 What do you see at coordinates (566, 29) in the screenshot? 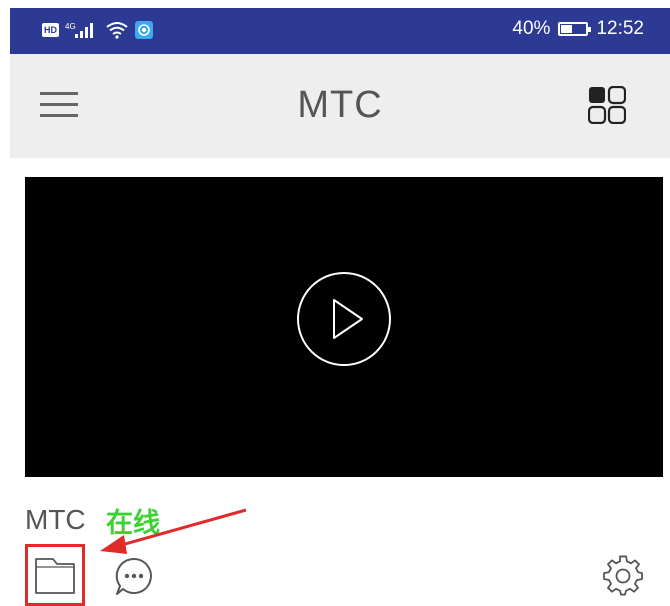
I see `battery-fill` at bounding box center [566, 29].